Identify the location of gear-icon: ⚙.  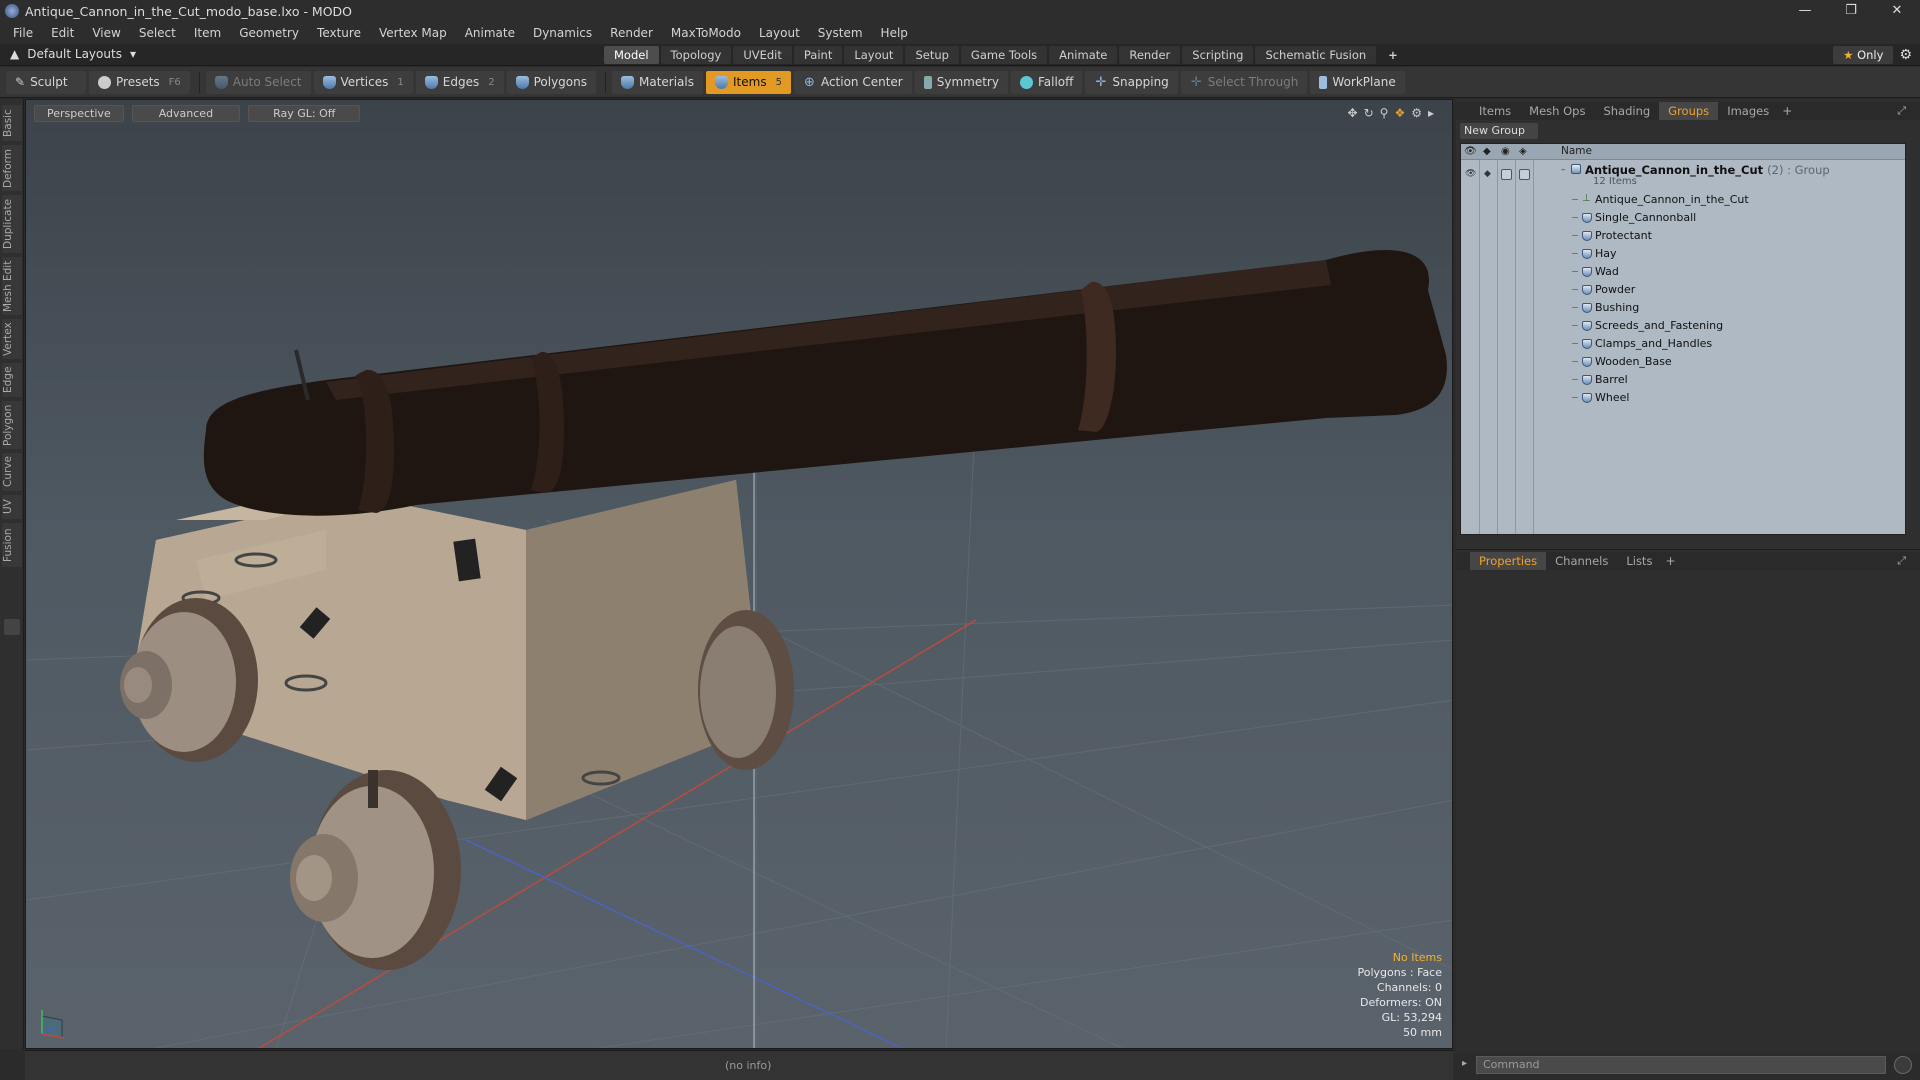
(1905, 55).